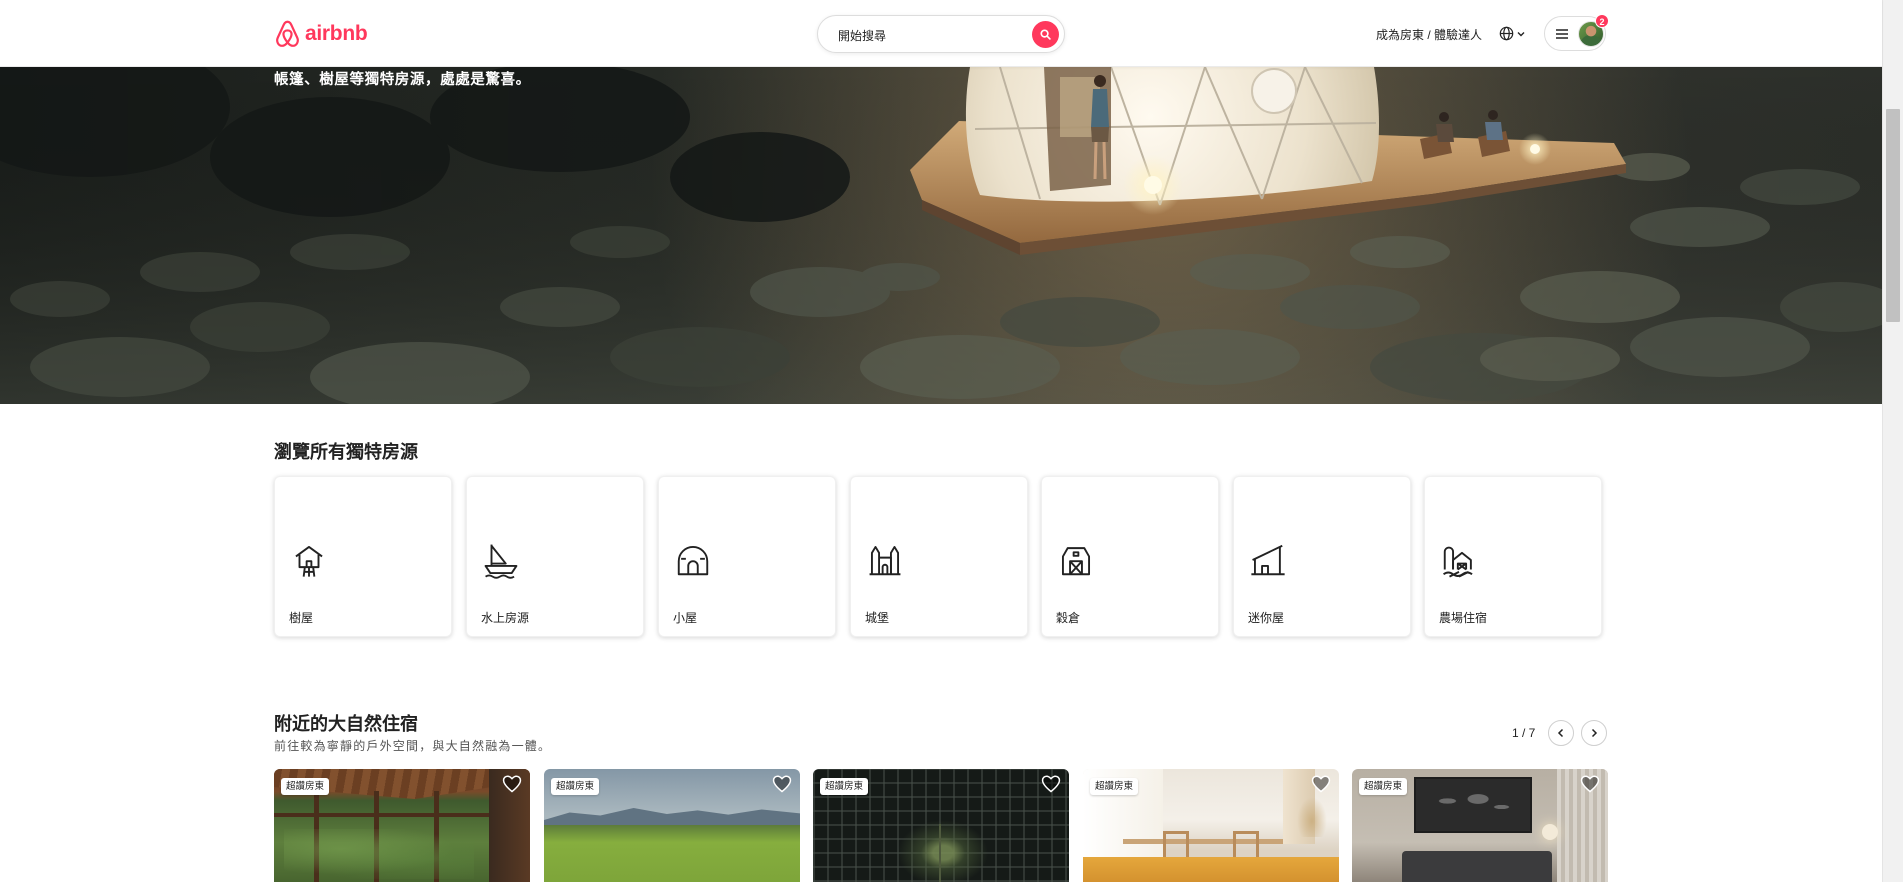 The width and height of the screenshot is (1903, 882). I want to click on search-icon, so click(1045, 34).